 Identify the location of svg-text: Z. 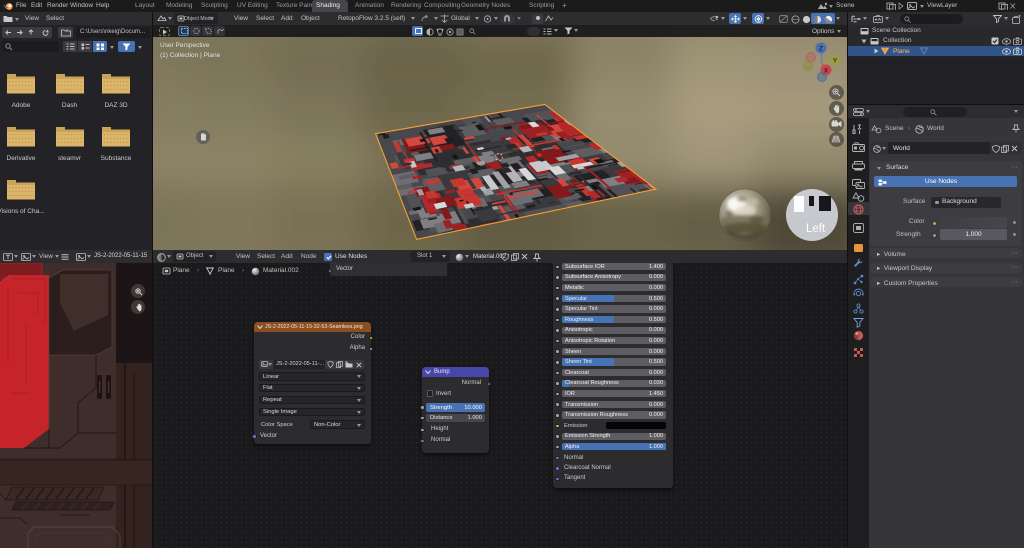
(821, 49).